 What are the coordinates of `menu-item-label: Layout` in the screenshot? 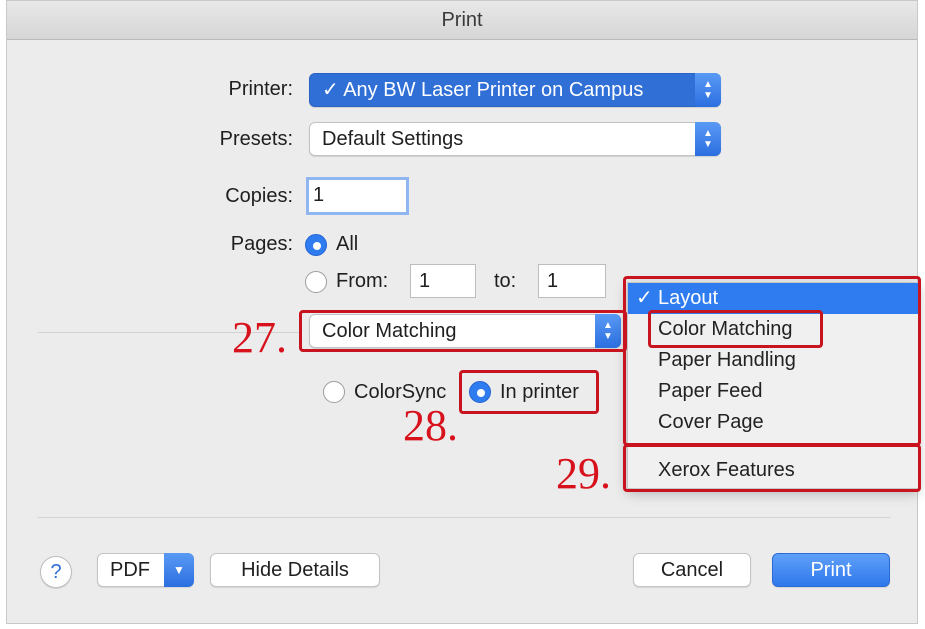 It's located at (688, 298).